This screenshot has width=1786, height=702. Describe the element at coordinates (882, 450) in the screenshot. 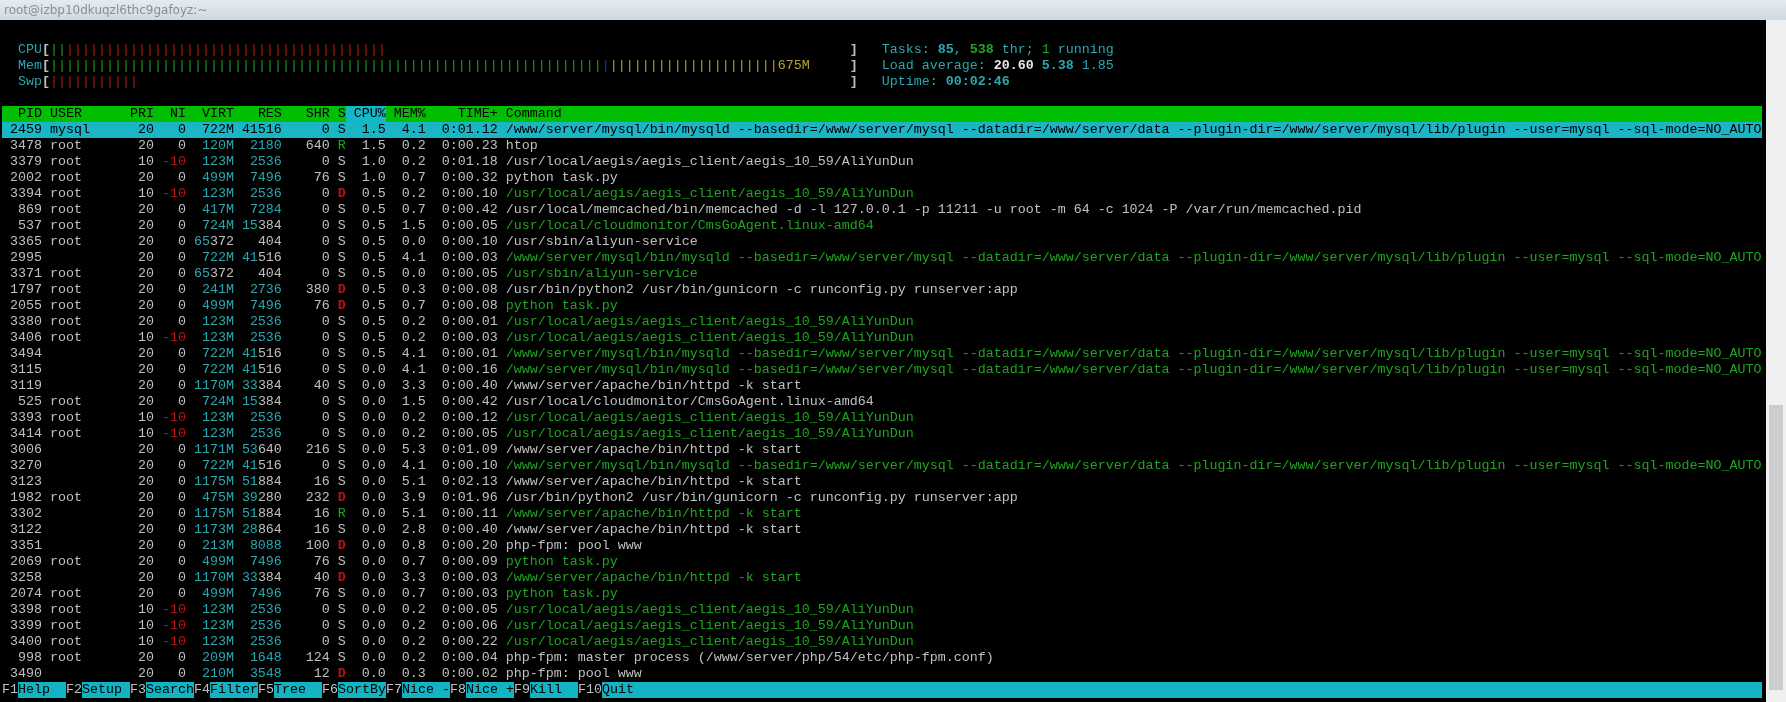

I see `process-row: 3006 20 0 1171M 53640 216 S 0.0 5.3 0:01.09 /www/server/apache/bin/httpd -k start` at that location.